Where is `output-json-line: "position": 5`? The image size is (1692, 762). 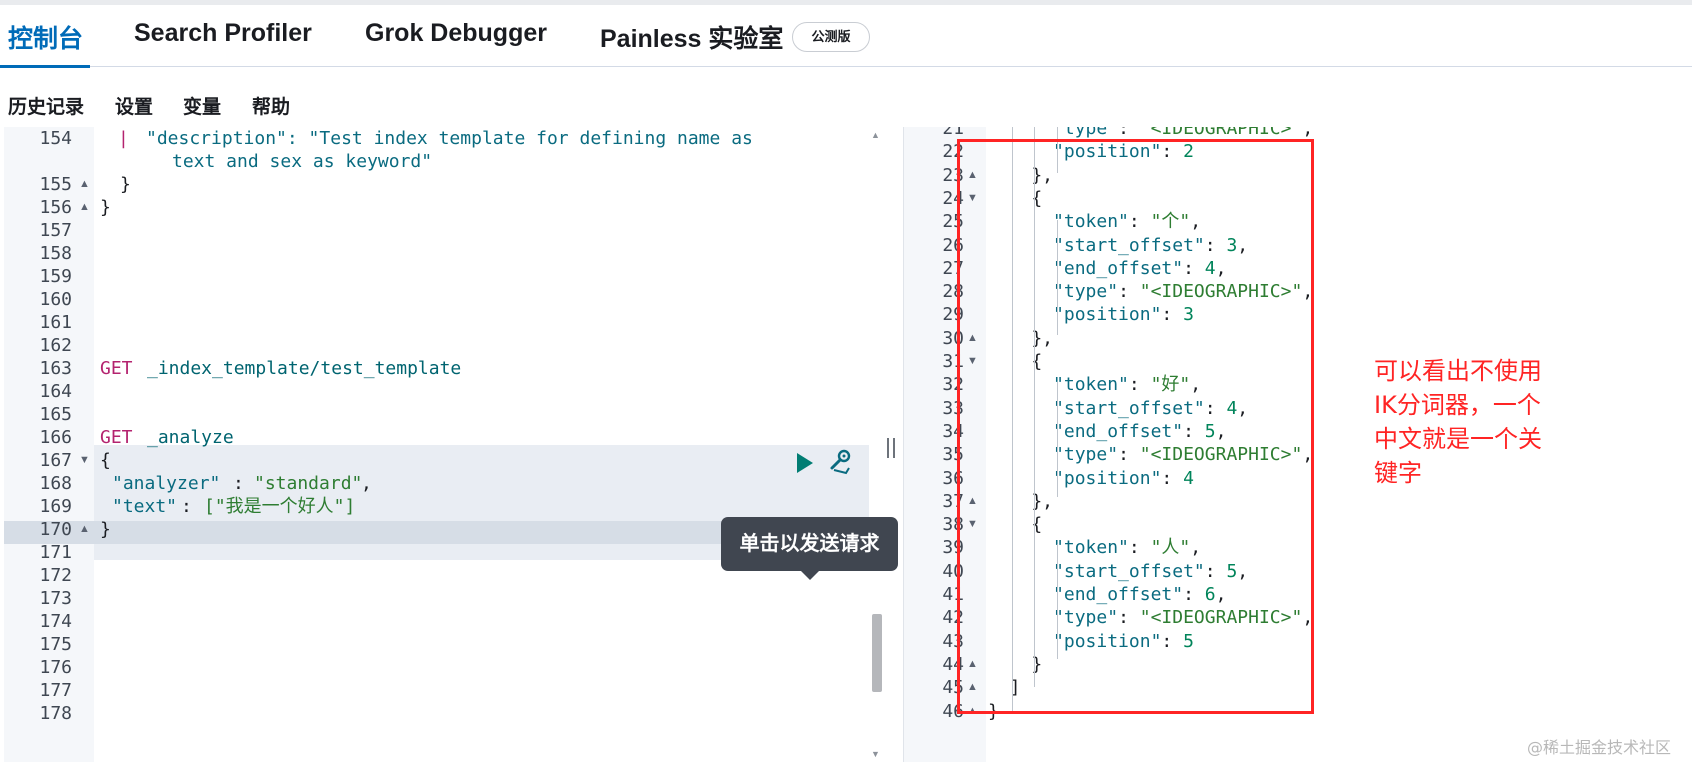
output-json-line: "position": 5 is located at coordinates (1123, 641).